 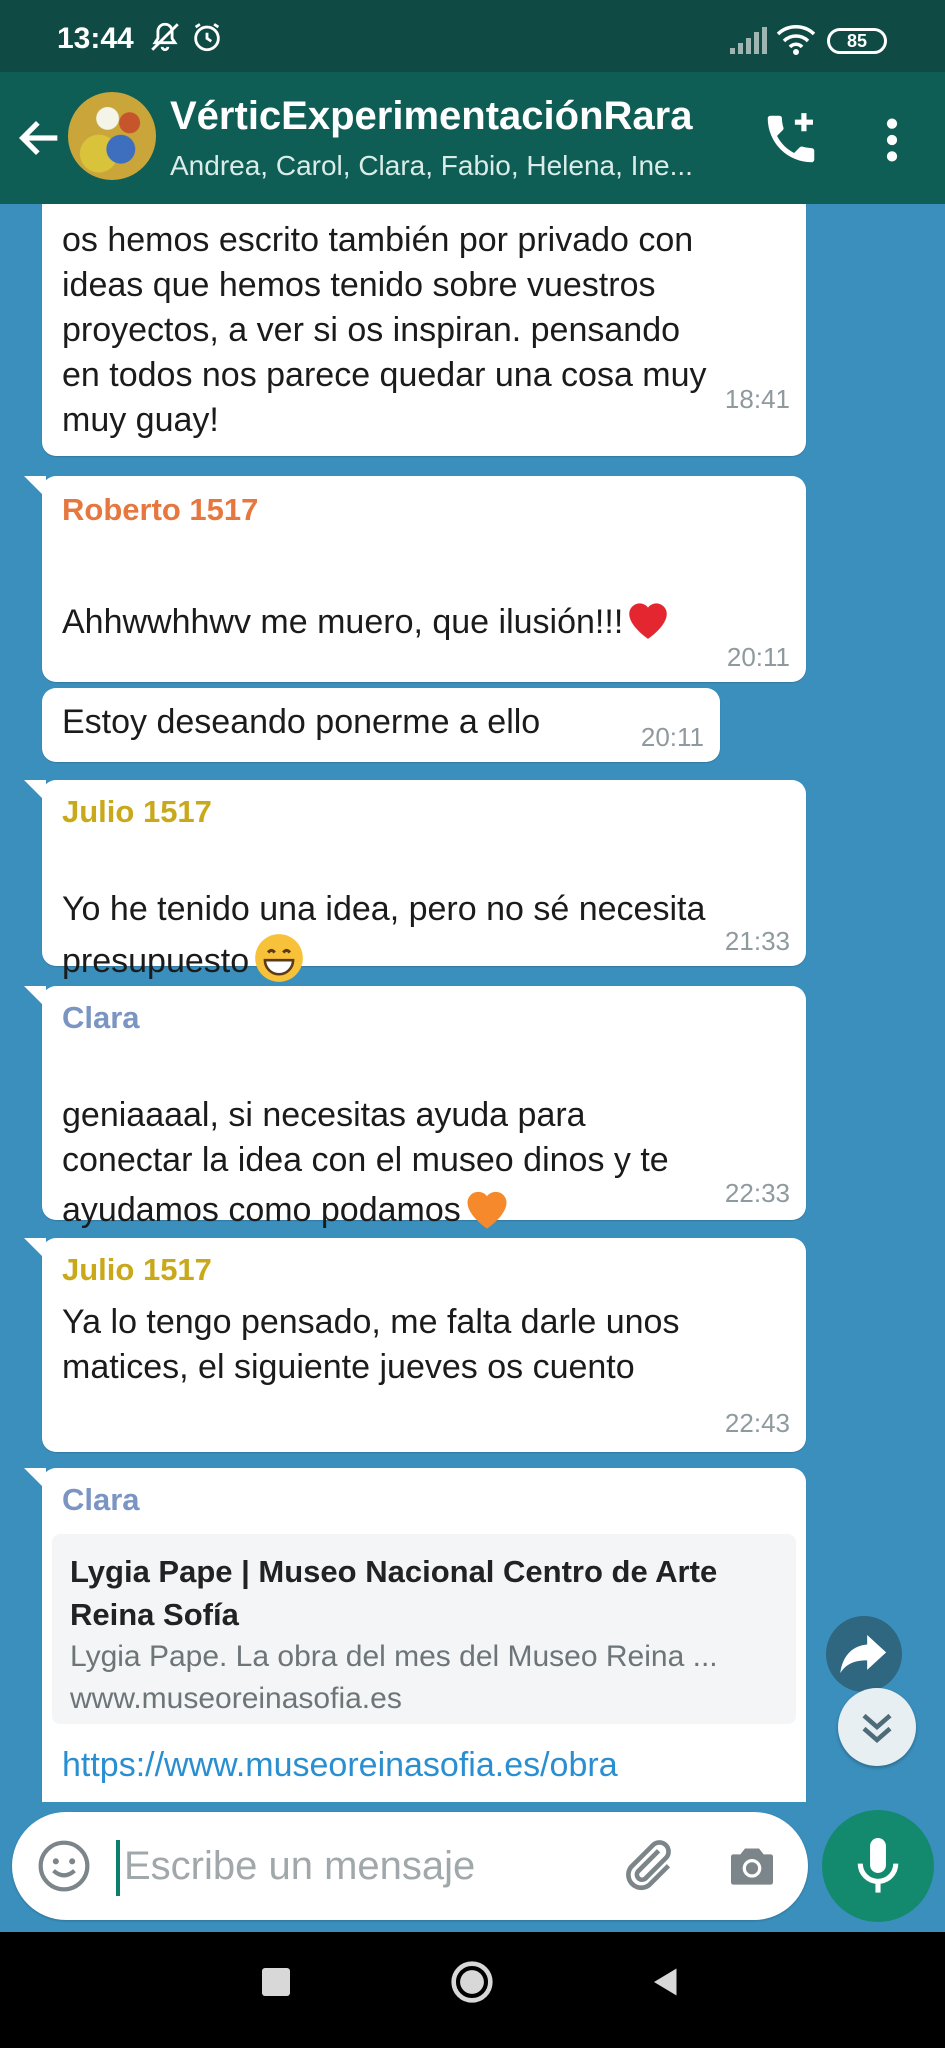 I want to click on grinning-face-icon, so click(x=279, y=958).